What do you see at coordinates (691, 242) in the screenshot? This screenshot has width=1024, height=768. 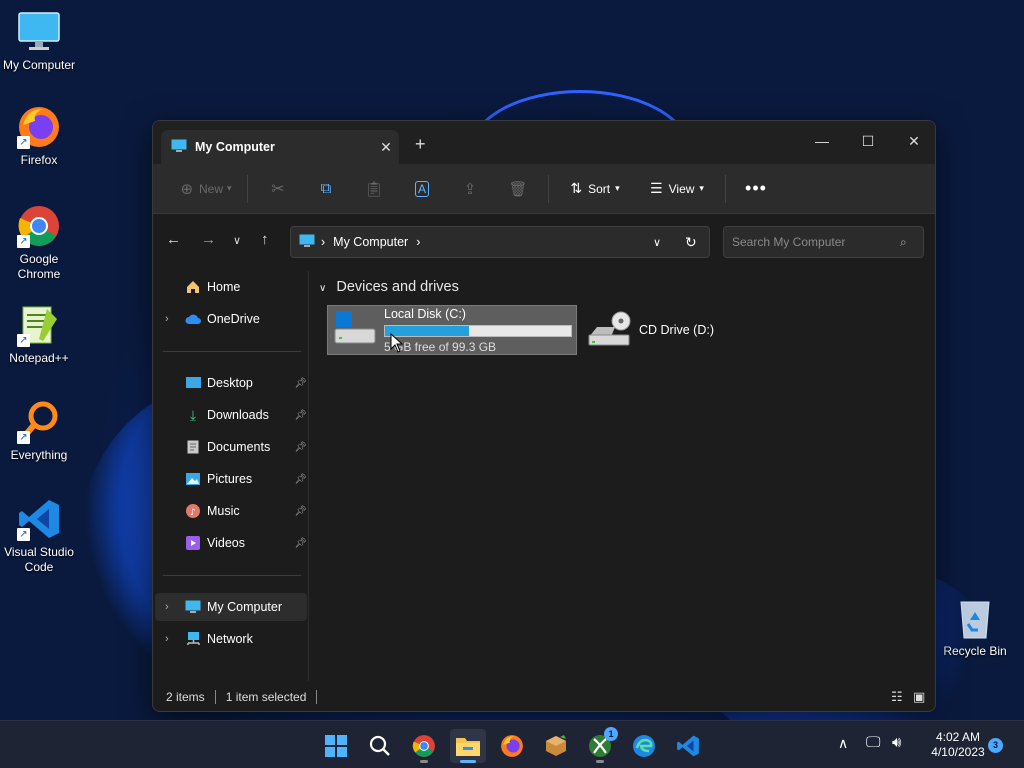 I see `refresh-icon: ↻` at bounding box center [691, 242].